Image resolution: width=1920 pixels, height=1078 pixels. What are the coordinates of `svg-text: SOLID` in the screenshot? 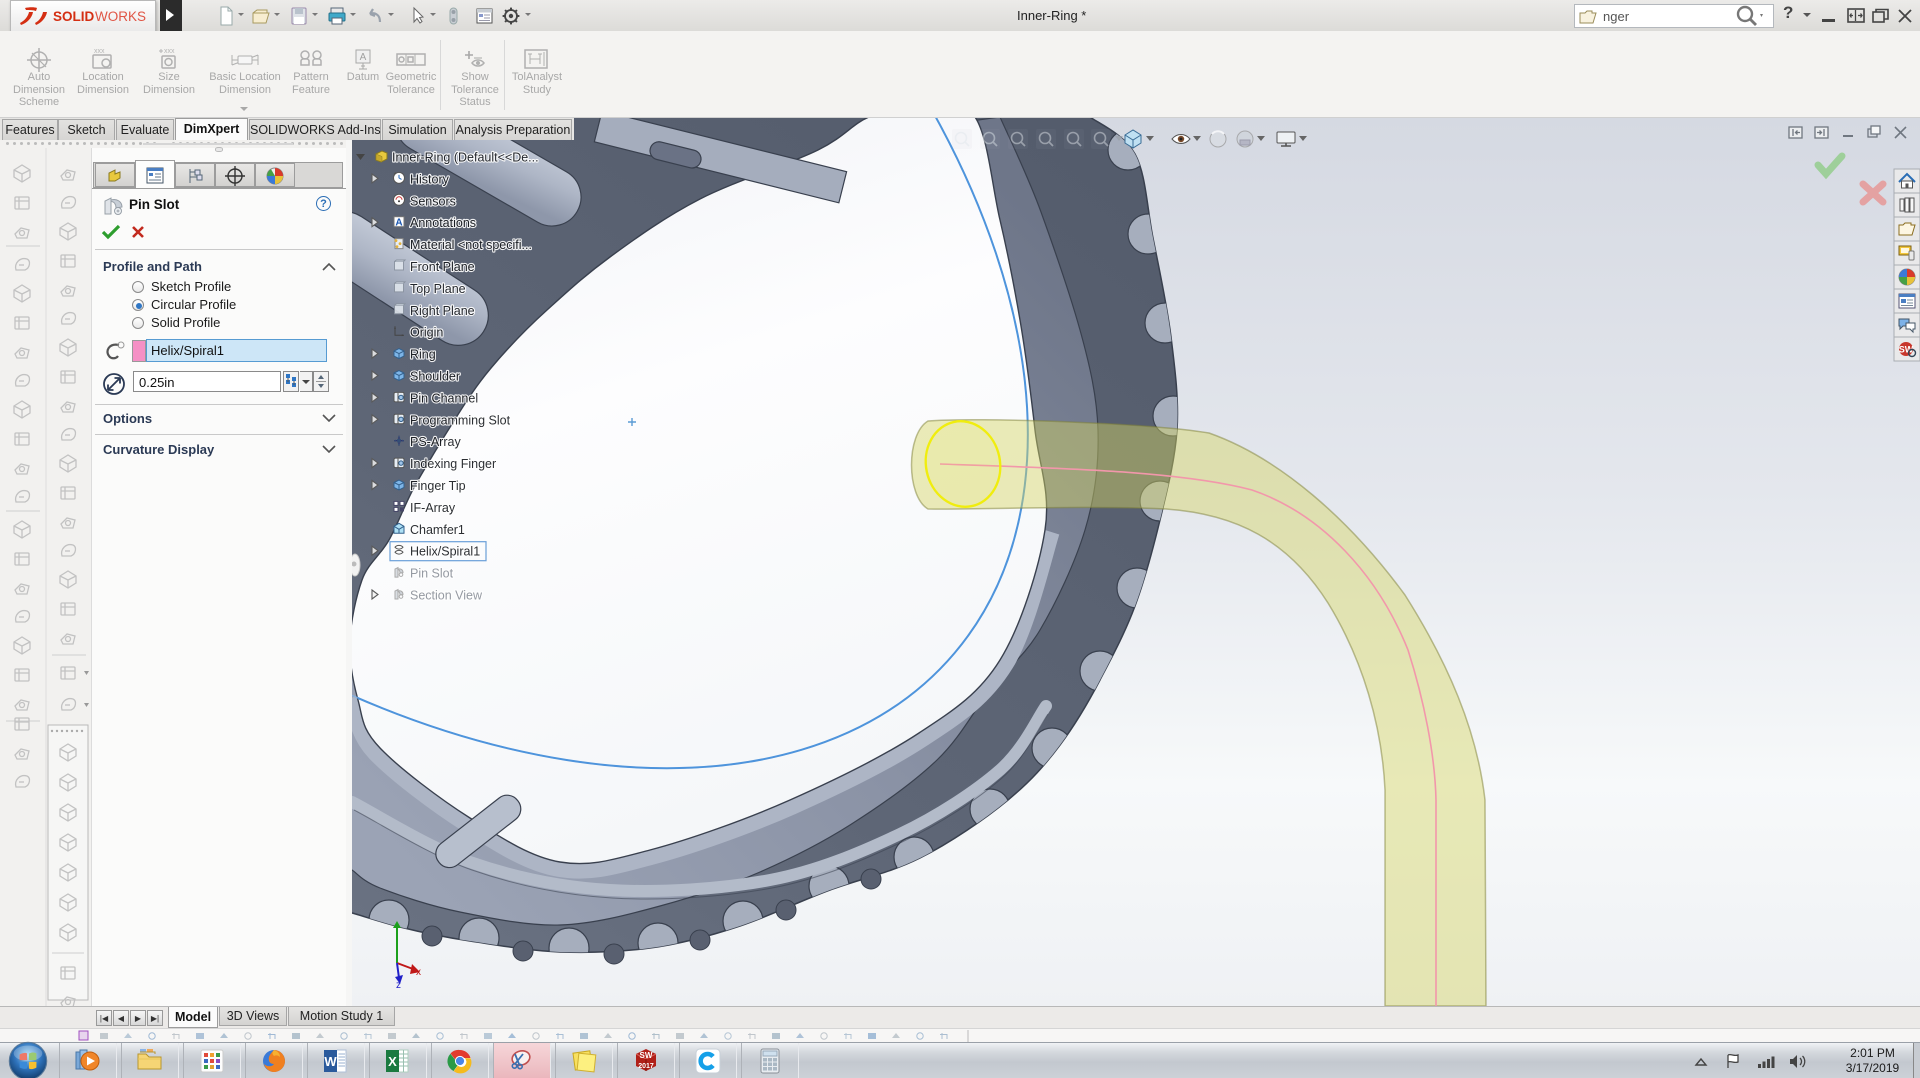 It's located at (74, 16).